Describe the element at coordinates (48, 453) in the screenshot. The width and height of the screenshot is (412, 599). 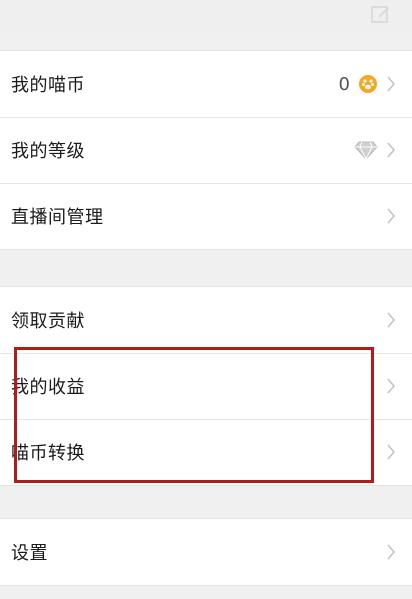
I see `menu-item-label: 喵币转换` at that location.